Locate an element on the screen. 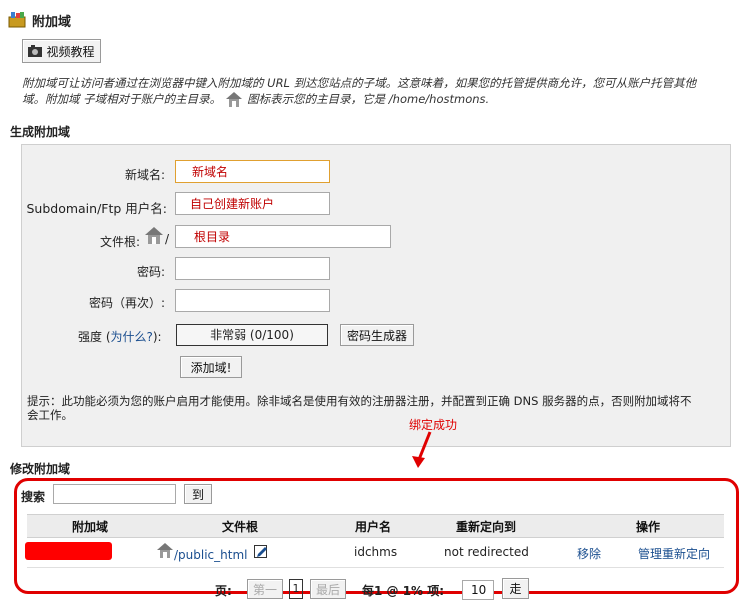 Image resolution: width=747 pixels, height=604 pixels. strength-label-pre: 强度 ( is located at coordinates (94, 337).